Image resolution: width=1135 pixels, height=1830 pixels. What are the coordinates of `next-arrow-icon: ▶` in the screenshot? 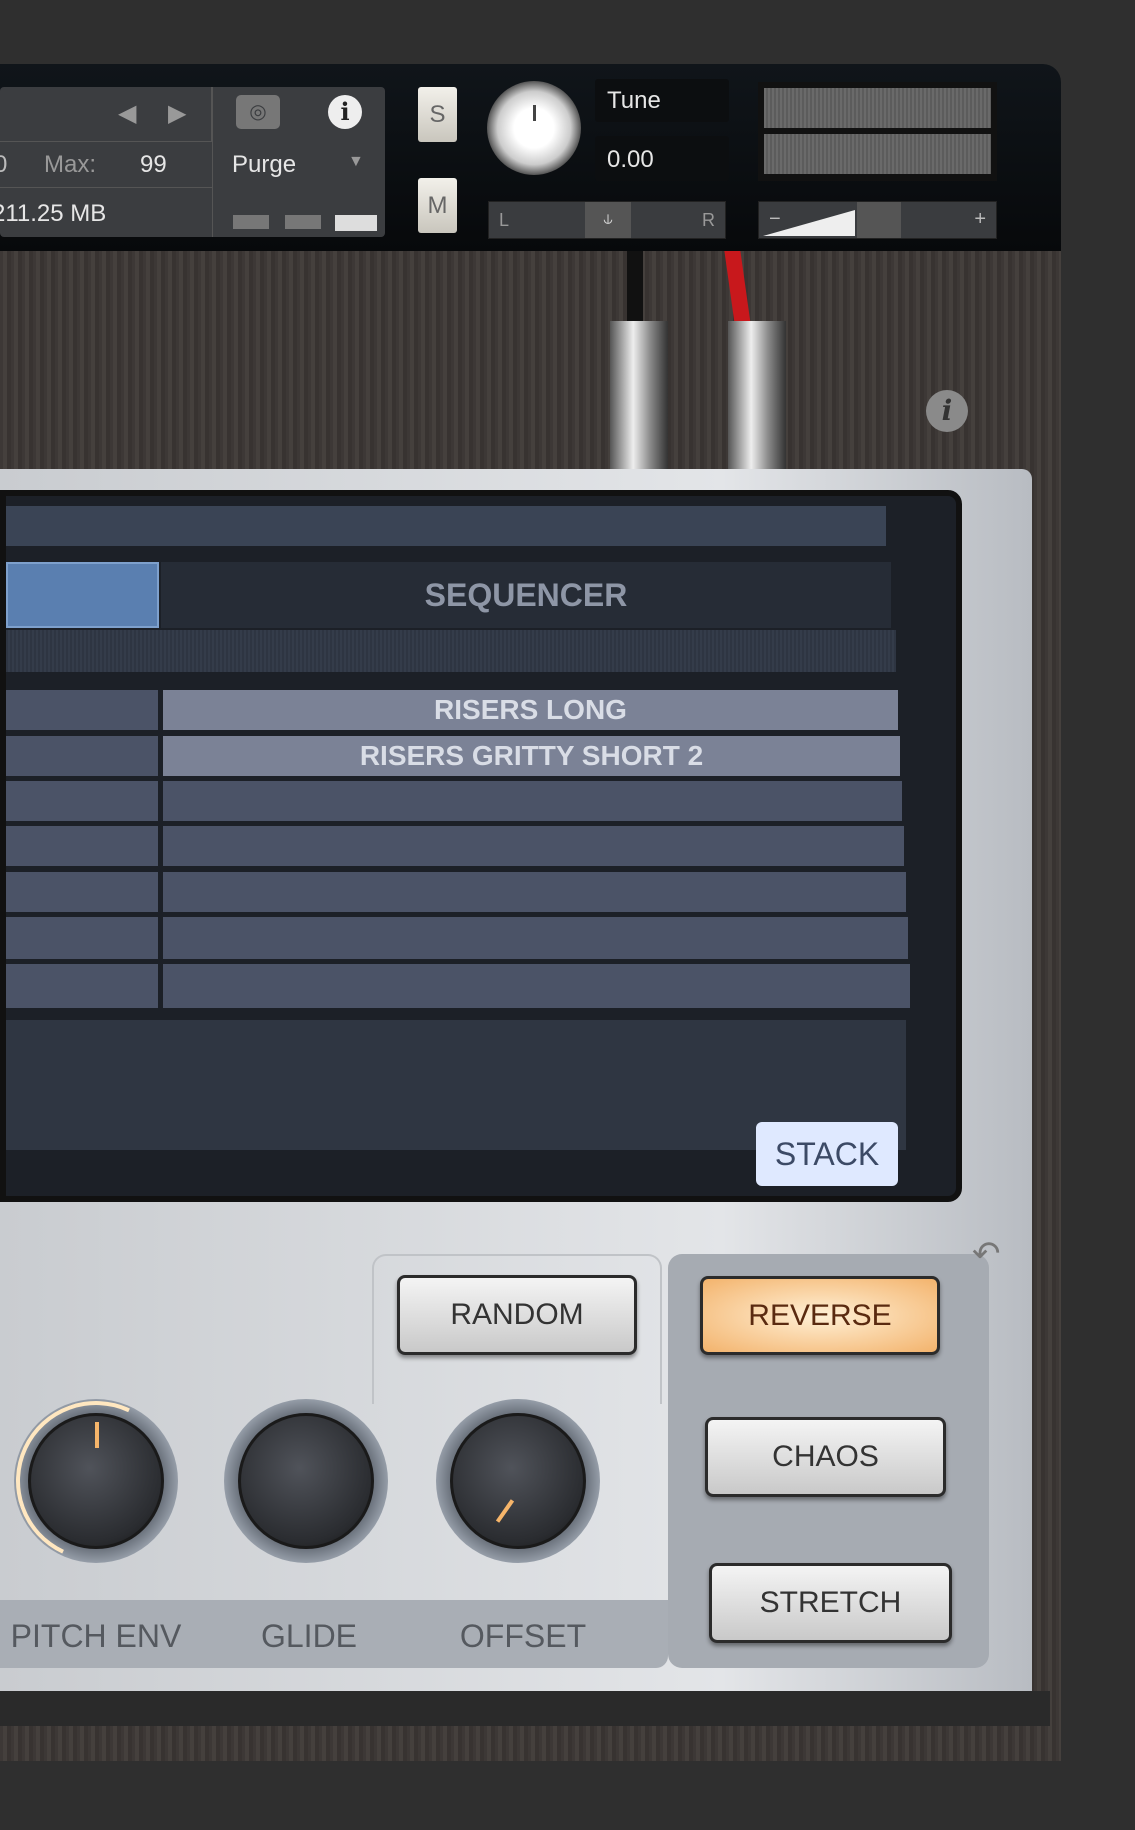 It's located at (177, 113).